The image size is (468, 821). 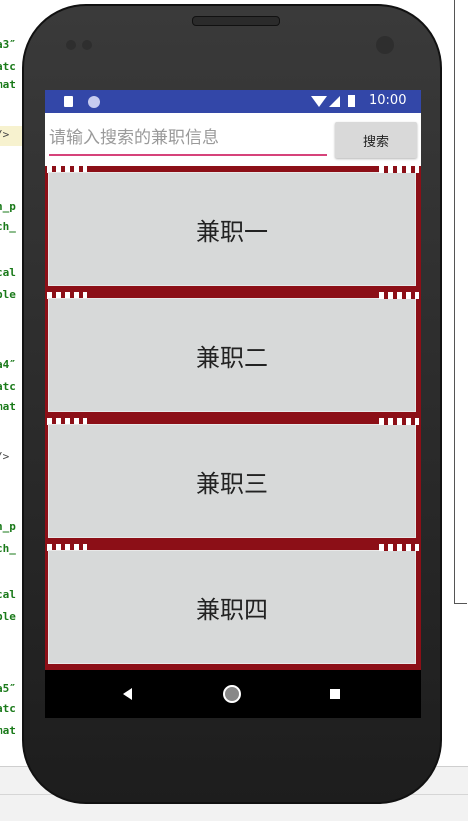 I want to click on side-panel, so click(x=460, y=302).